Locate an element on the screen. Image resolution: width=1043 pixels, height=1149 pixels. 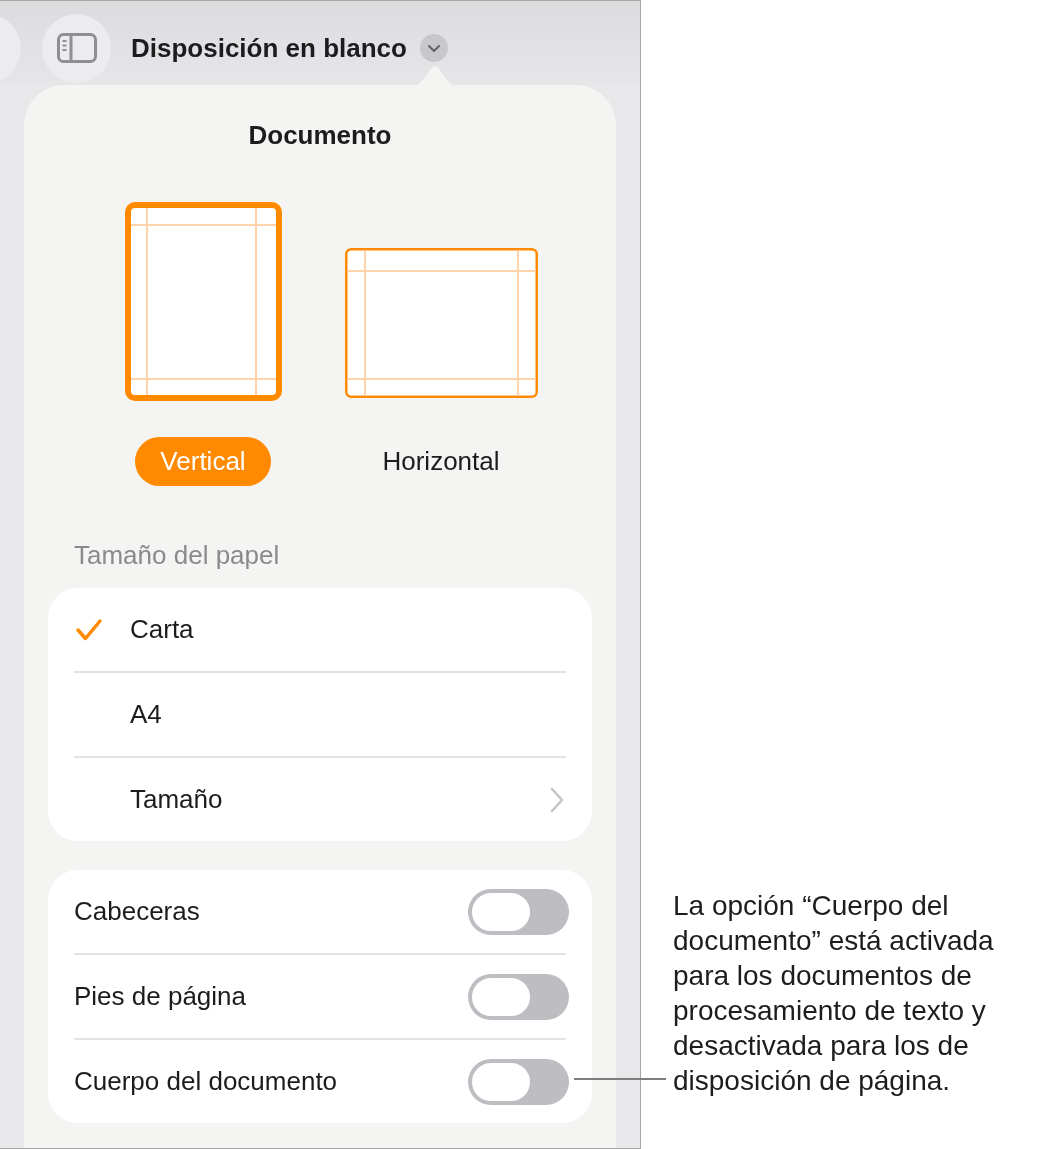
paper-size-option: Tamaño is located at coordinates (320, 799).